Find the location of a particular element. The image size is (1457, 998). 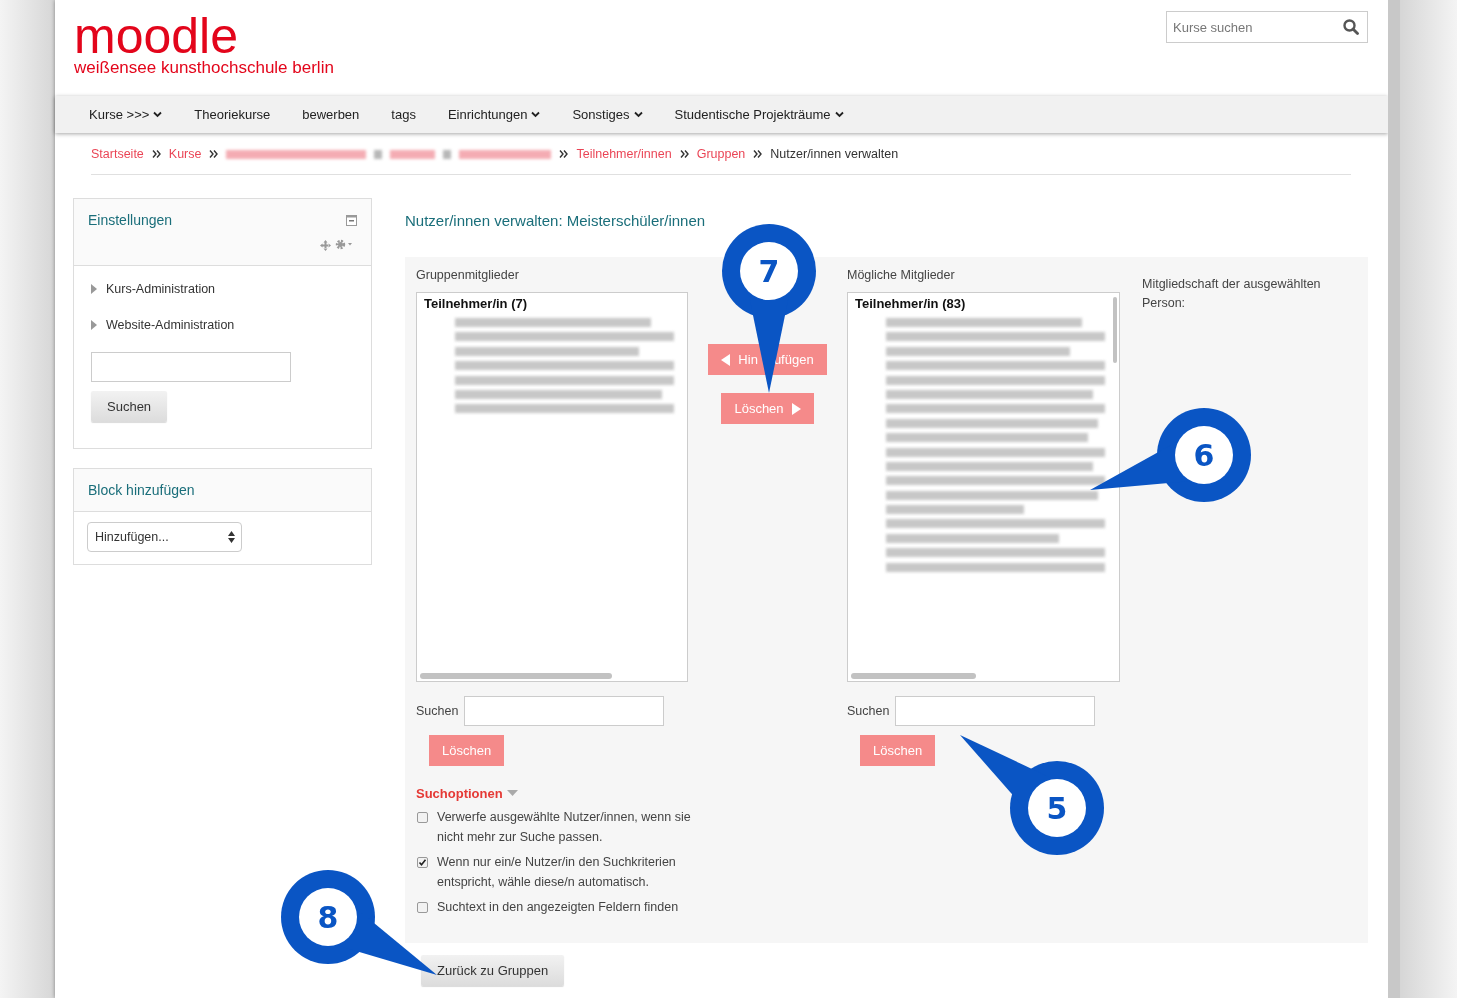

list-label: Gruppenmitglieder is located at coordinates (468, 275).